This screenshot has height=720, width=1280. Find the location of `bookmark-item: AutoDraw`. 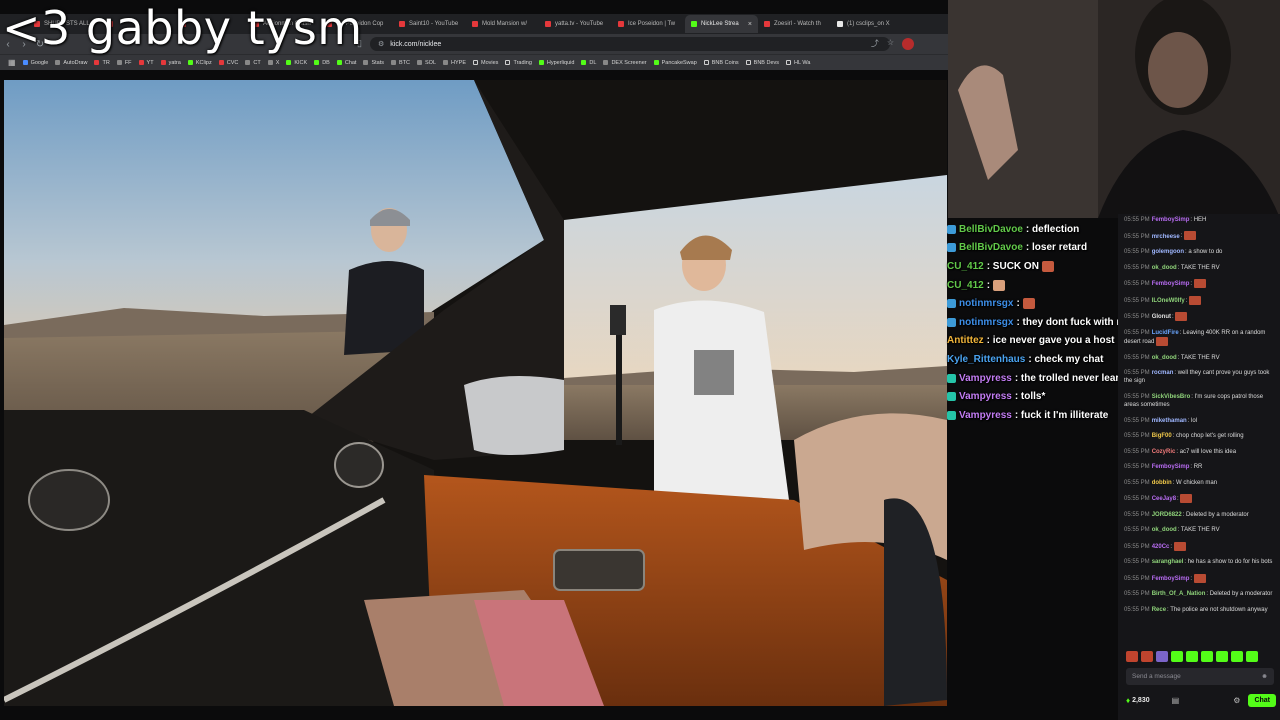

bookmark-item: AutoDraw is located at coordinates (71, 63).